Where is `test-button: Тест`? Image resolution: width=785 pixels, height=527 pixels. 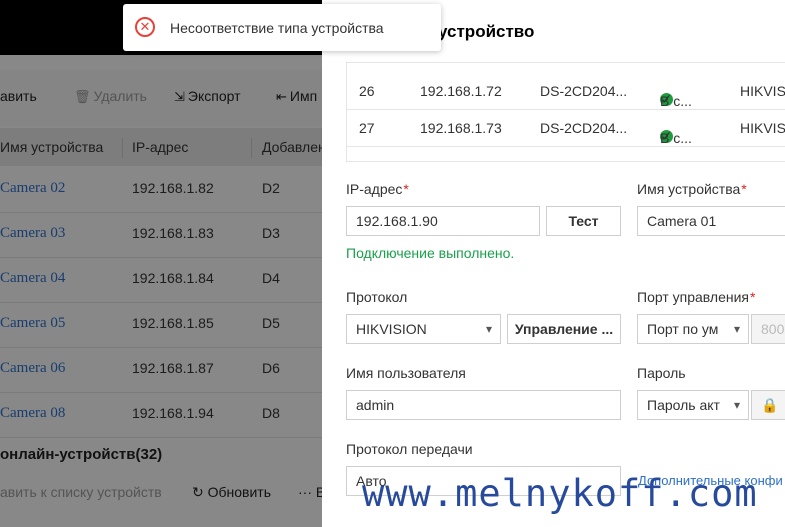
test-button: Тест is located at coordinates (583, 221).